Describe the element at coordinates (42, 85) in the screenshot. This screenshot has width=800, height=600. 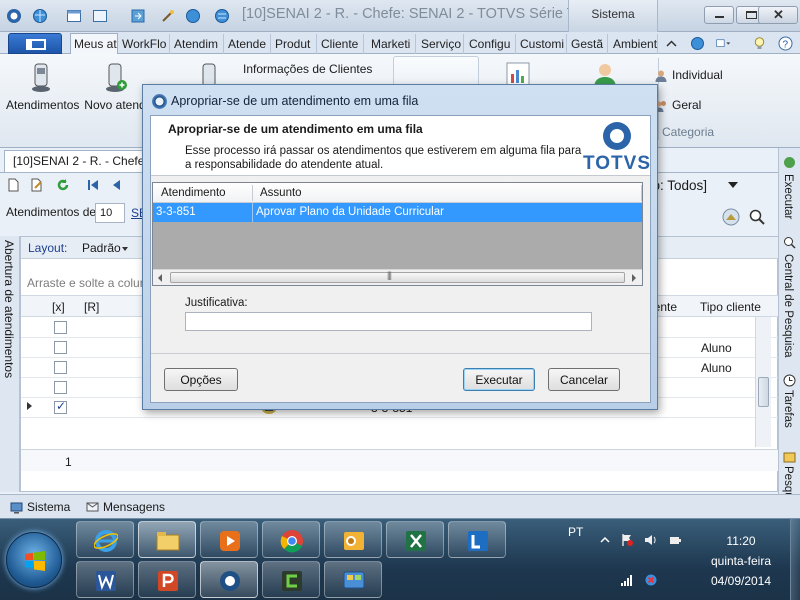
I see `atendimentos-button: Atendimentos` at that location.